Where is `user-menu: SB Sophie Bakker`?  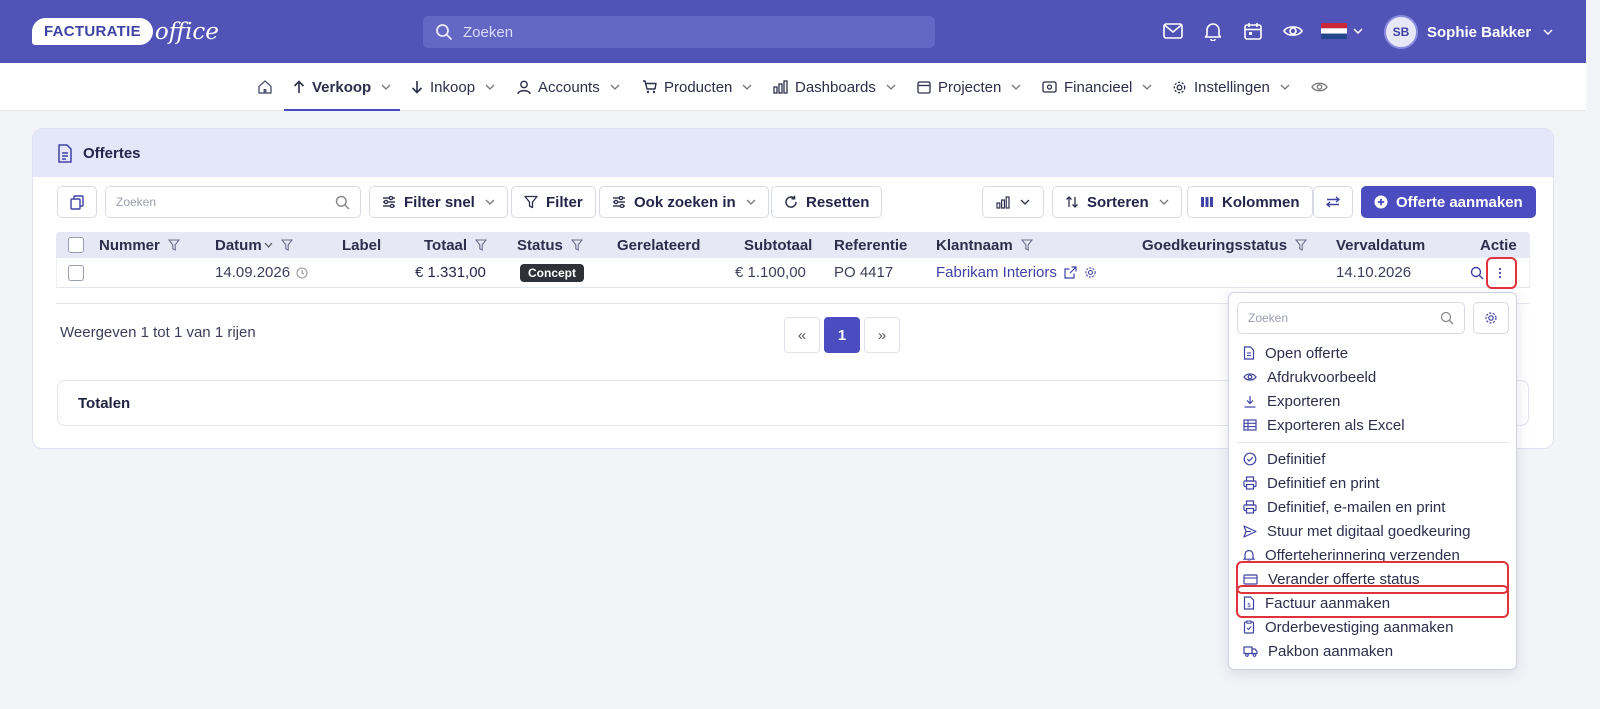
user-menu: SB Sophie Bakker is located at coordinates (1468, 32).